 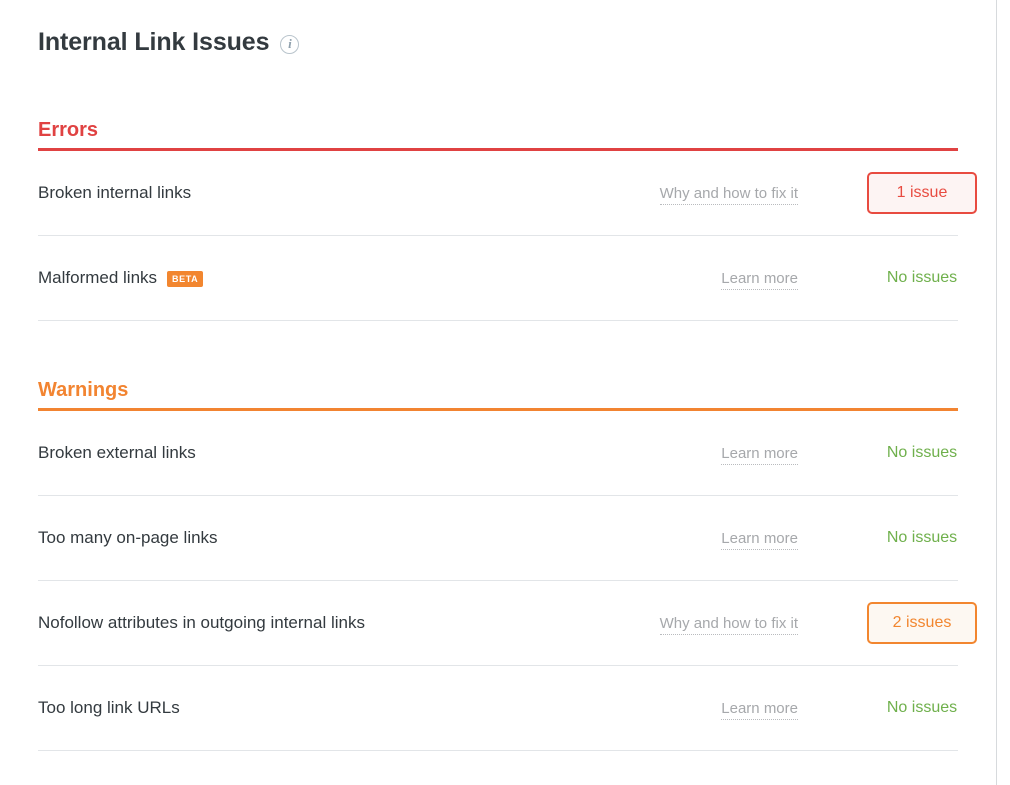 I want to click on status-issue-count-button: 2 issues, so click(x=922, y=623).